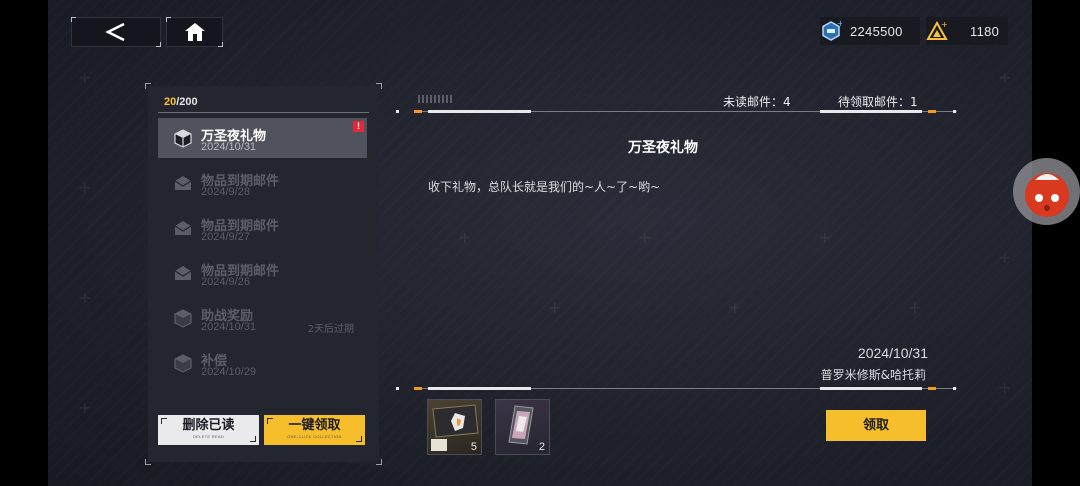 The image size is (1080, 486). What do you see at coordinates (1047, 195) in the screenshot?
I see `mascot-icon` at bounding box center [1047, 195].